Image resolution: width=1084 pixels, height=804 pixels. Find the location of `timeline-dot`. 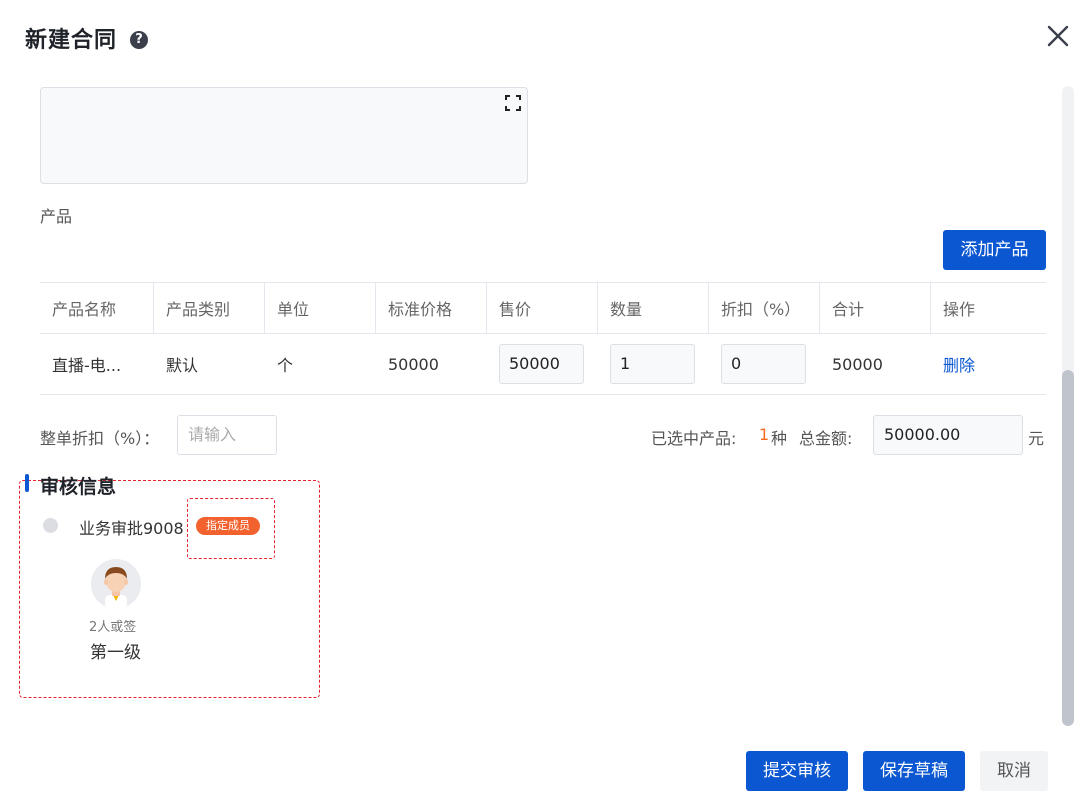

timeline-dot is located at coordinates (50, 525).